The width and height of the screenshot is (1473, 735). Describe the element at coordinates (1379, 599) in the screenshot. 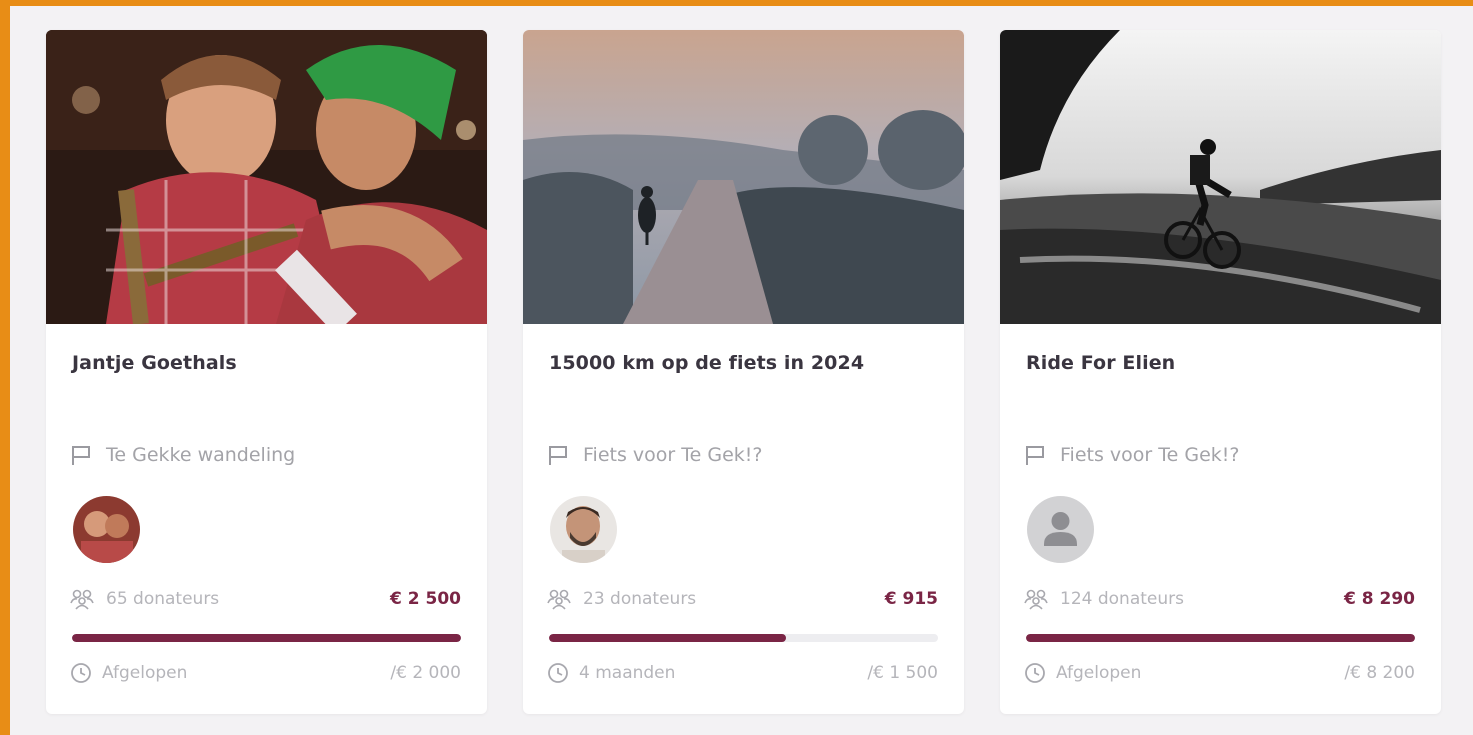

I see `amount-raised: € 8 290` at that location.